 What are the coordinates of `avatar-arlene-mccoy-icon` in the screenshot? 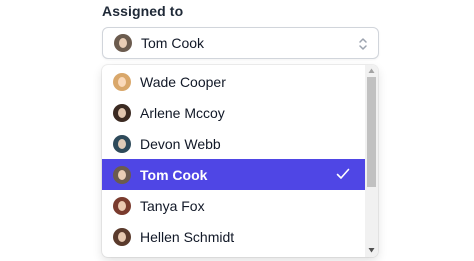 It's located at (122, 112).